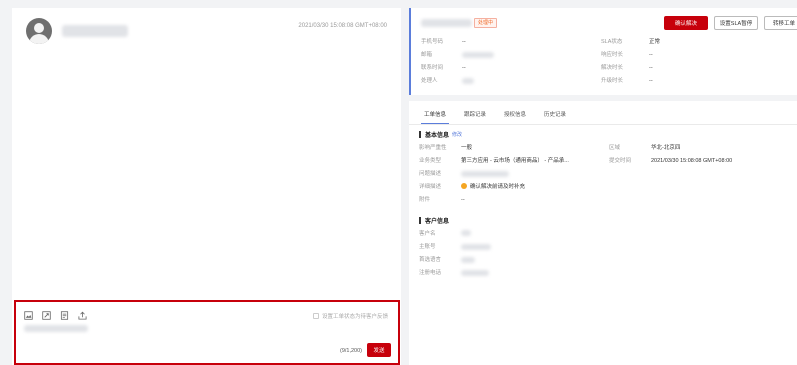 The image size is (797, 365). Describe the element at coordinates (206, 28) in the screenshot. I see `message-header: 2021/03/30 15:08:08 GMT+08:00` at that location.